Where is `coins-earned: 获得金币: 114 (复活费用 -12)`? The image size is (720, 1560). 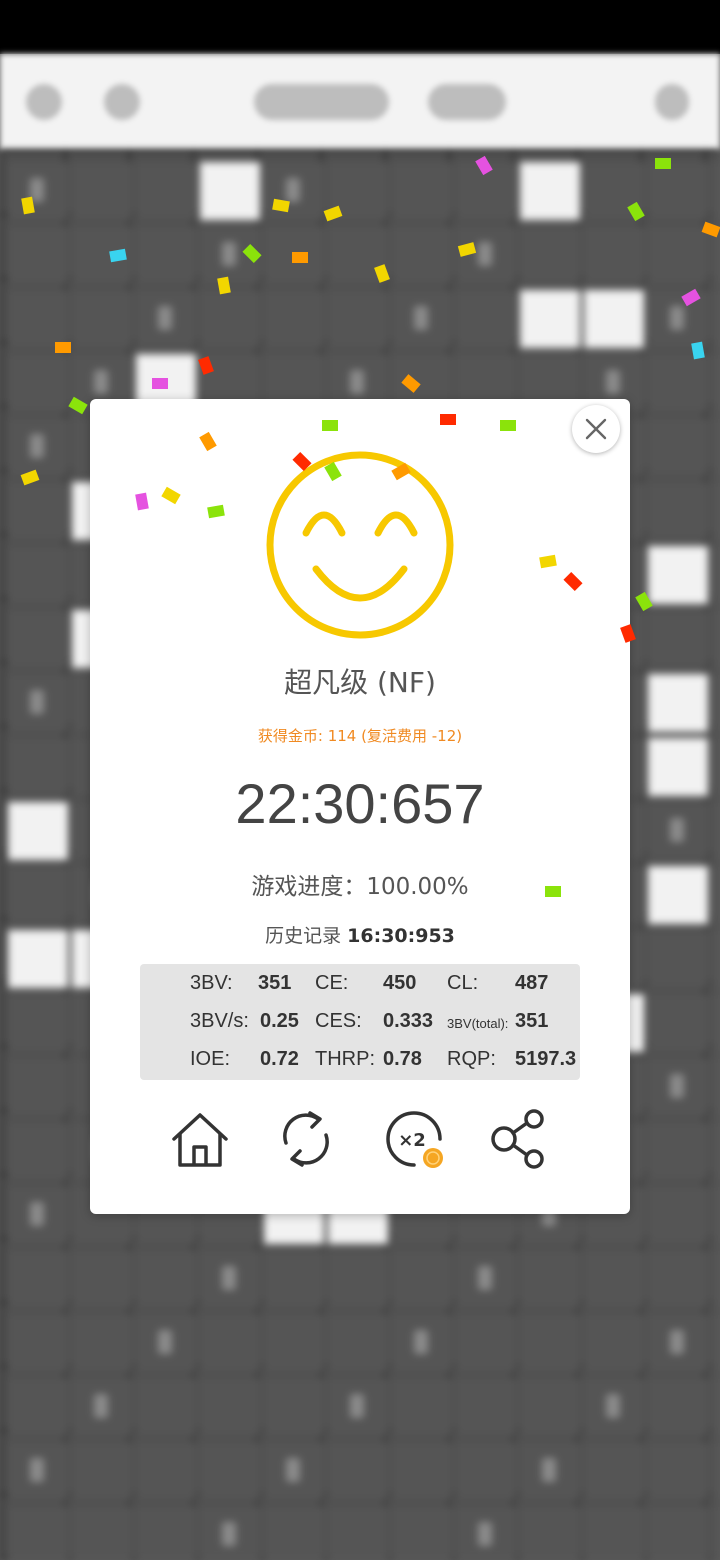
coins-earned: 获得金币: 114 (复活费用 -12) is located at coordinates (360, 736).